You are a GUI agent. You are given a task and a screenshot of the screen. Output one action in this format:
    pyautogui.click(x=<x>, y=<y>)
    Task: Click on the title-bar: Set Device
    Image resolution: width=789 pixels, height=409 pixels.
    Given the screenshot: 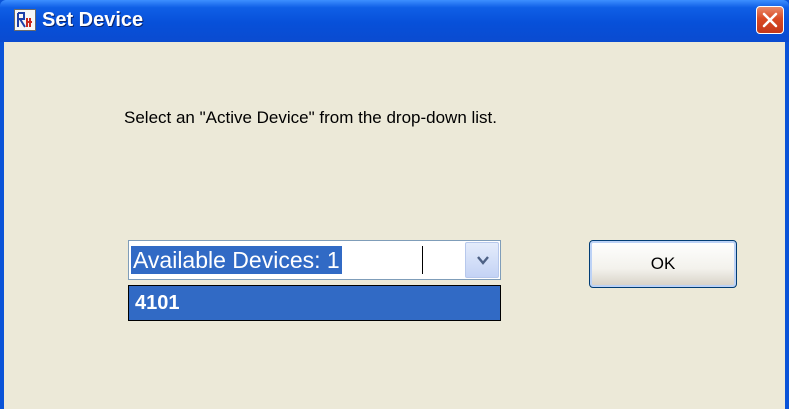 What is the action you would take?
    pyautogui.click(x=394, y=21)
    